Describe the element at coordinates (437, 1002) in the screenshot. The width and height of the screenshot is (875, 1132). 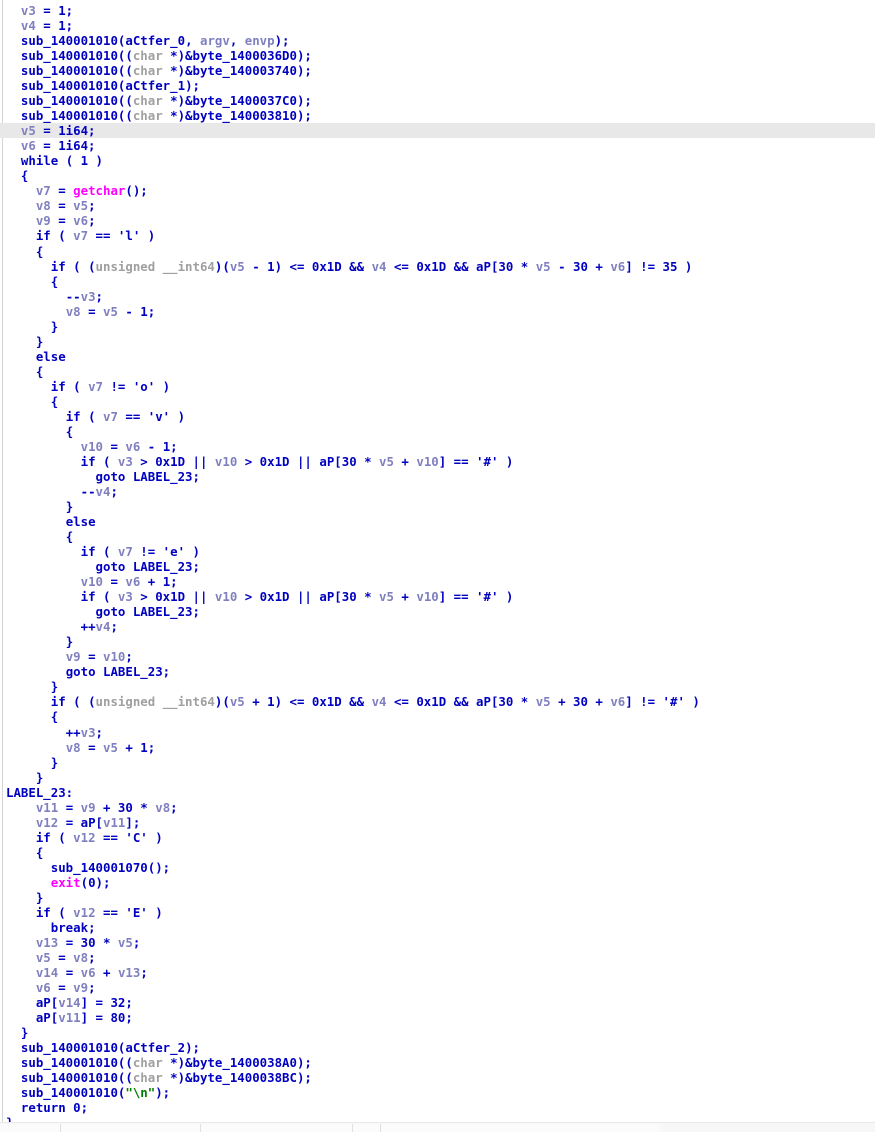
I see `code-line: aP[v14] = 32;` at that location.